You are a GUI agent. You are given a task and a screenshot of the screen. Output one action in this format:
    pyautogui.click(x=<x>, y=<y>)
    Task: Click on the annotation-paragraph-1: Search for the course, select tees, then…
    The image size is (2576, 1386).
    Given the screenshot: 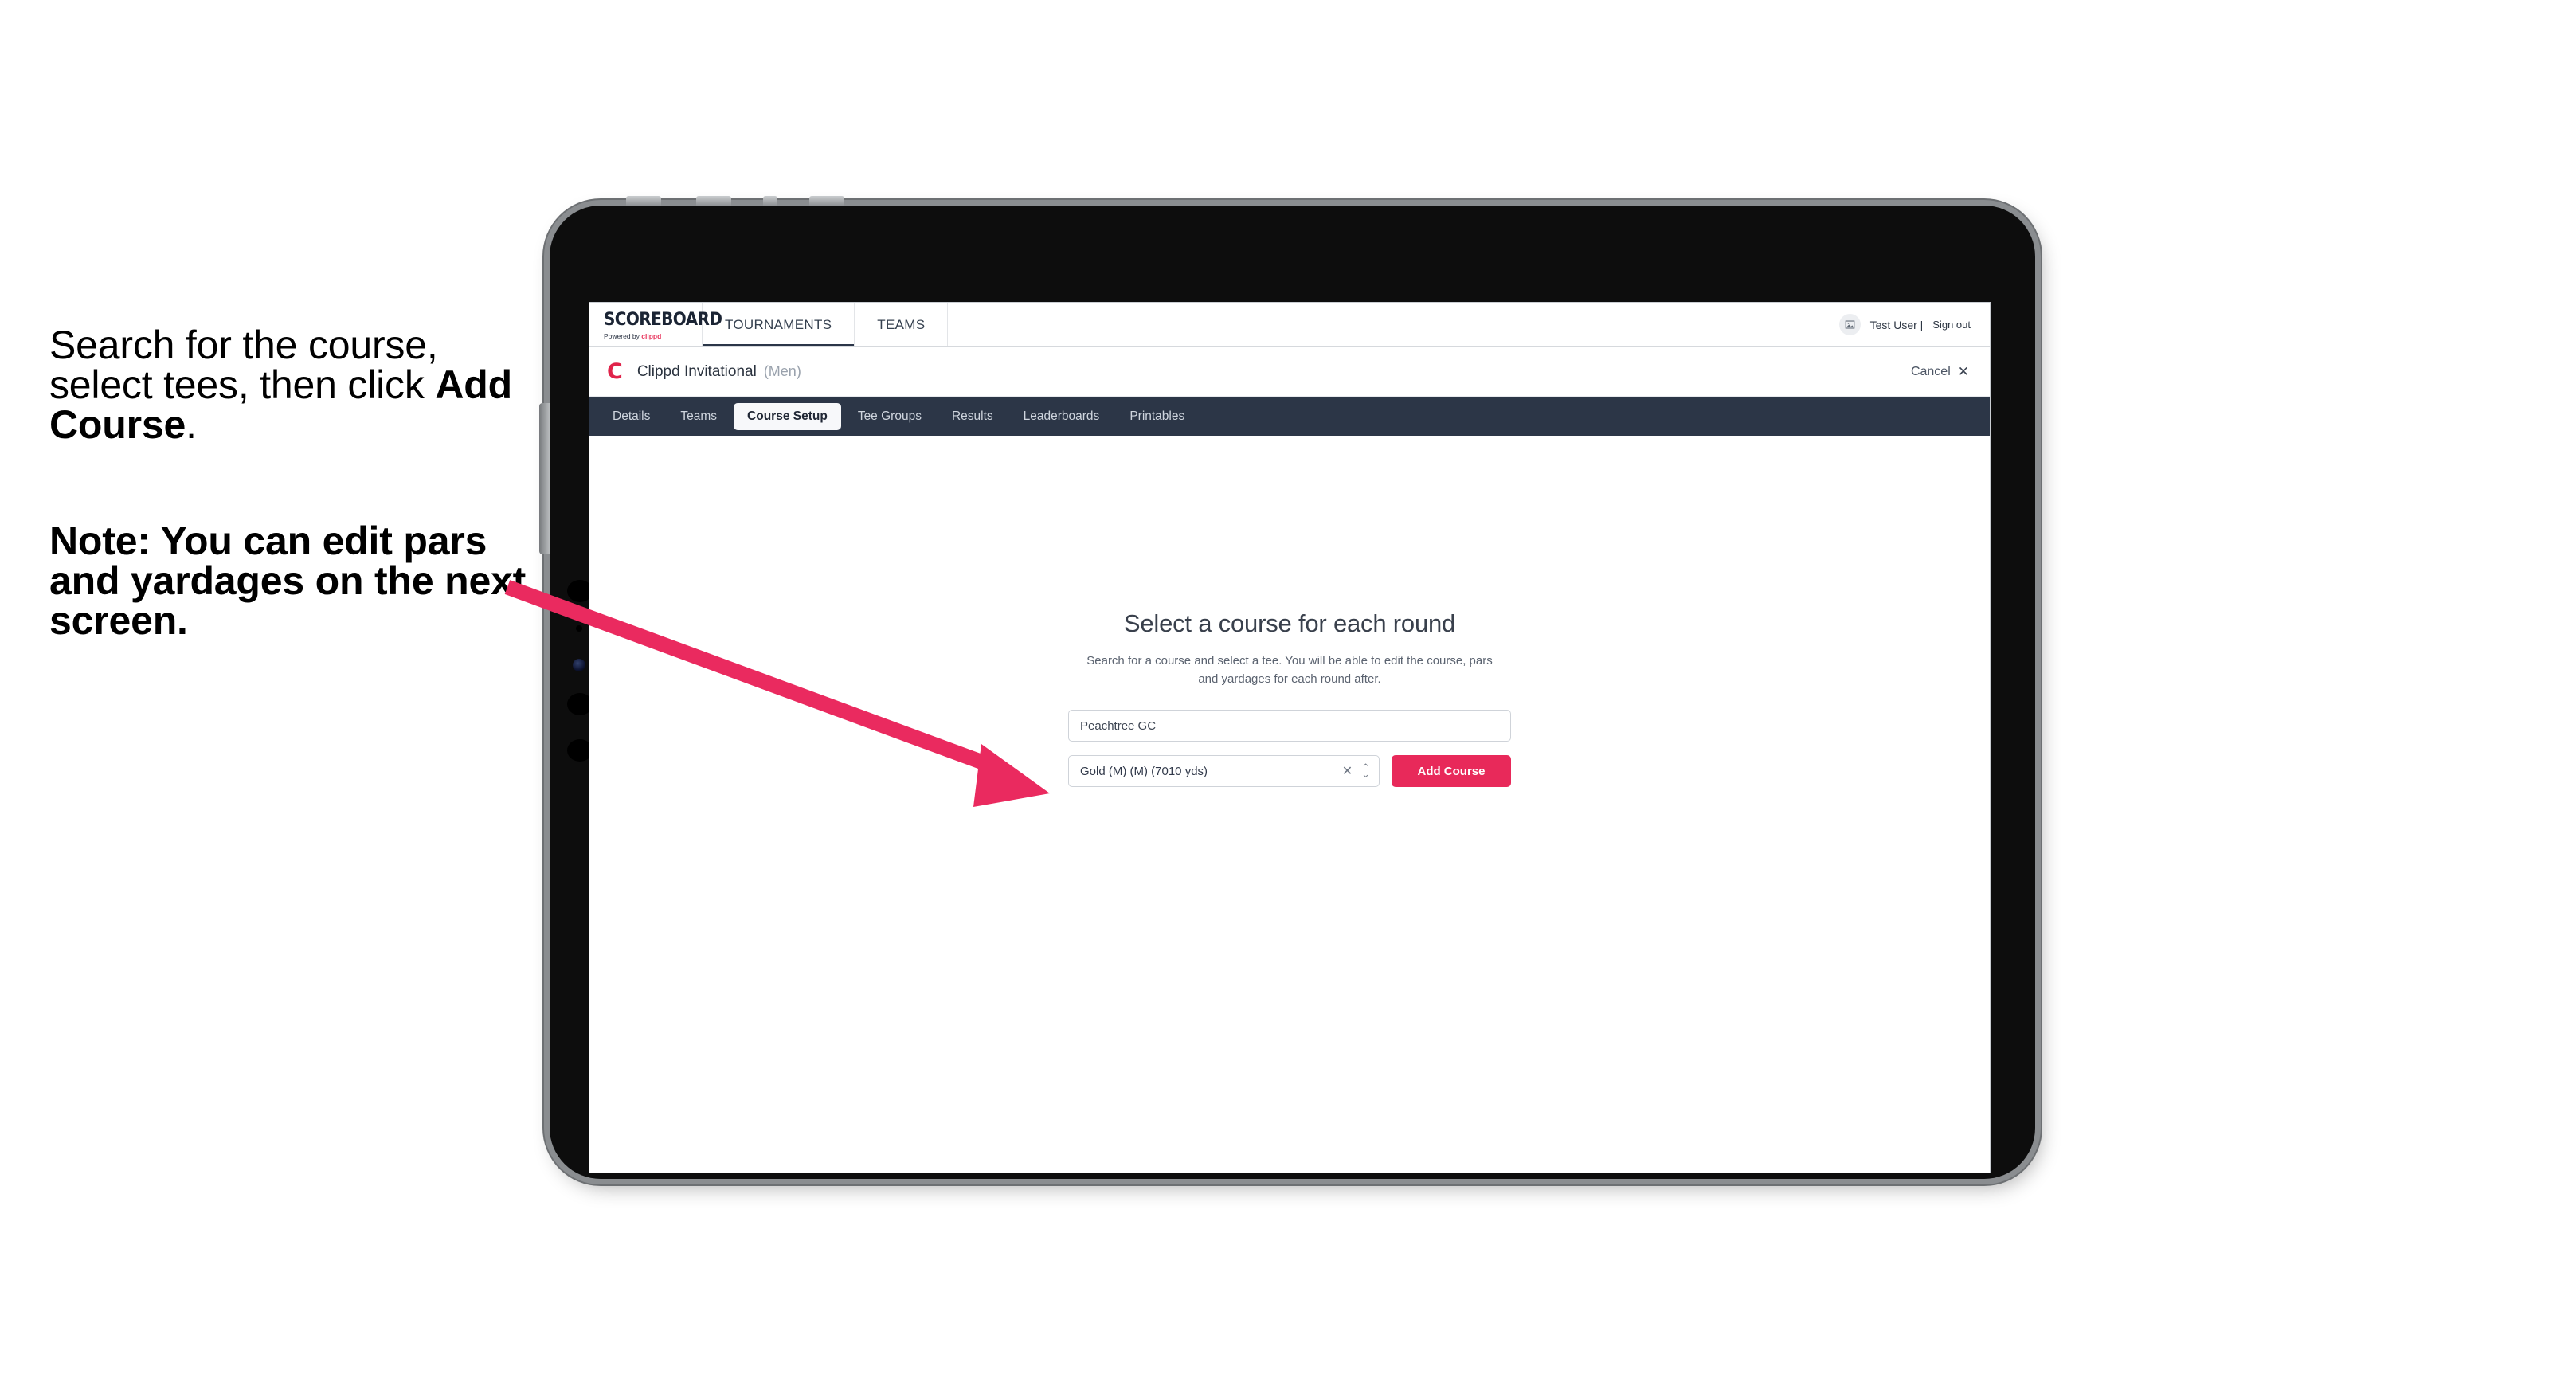 What is the action you would take?
    pyautogui.click(x=288, y=384)
    